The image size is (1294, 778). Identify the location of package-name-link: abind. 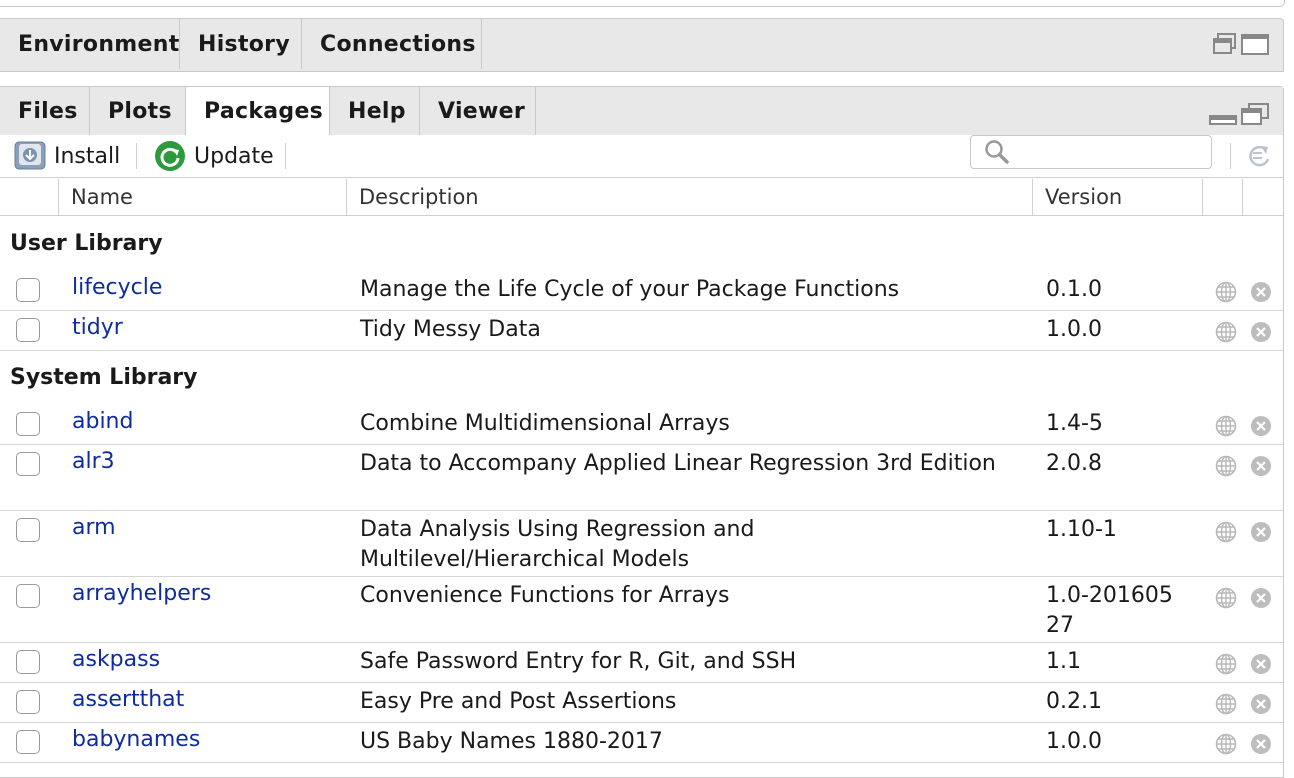
(102, 421).